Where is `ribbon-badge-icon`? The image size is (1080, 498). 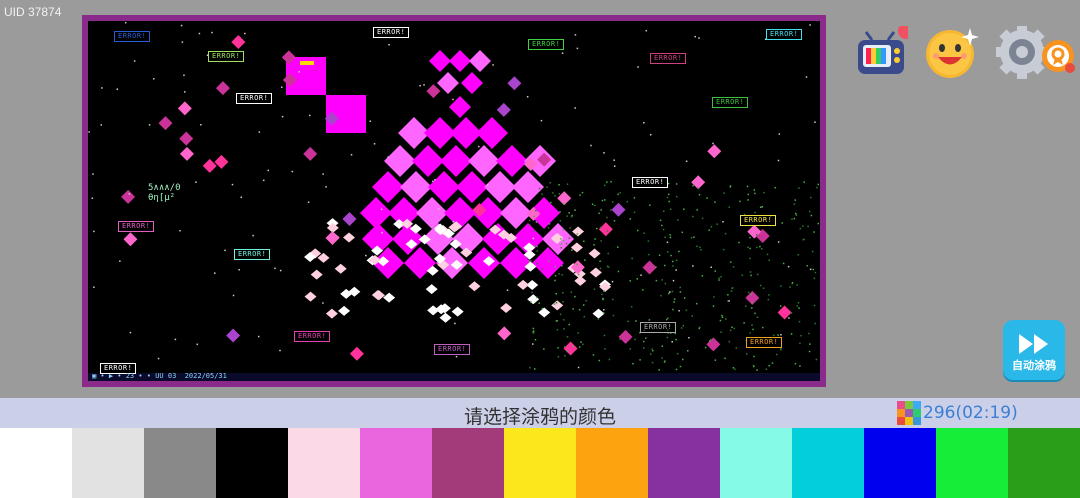
ribbon-badge-icon is located at coordinates (1058, 57).